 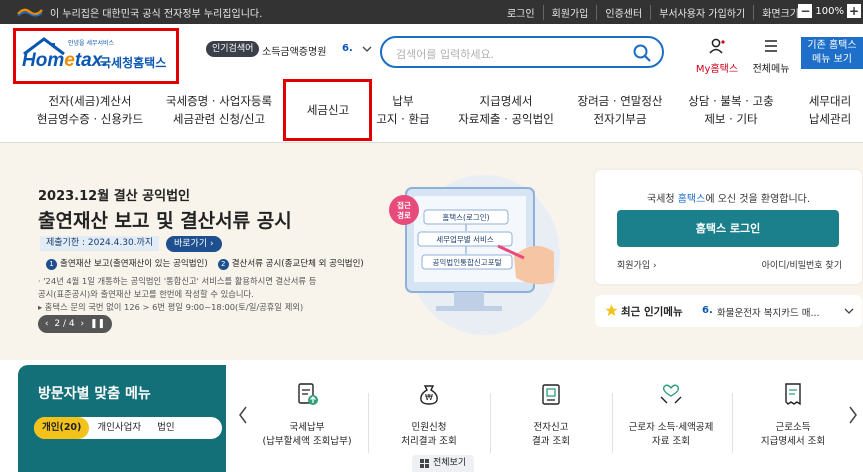 I want to click on illu-badge-line1: 접근, so click(x=404, y=205).